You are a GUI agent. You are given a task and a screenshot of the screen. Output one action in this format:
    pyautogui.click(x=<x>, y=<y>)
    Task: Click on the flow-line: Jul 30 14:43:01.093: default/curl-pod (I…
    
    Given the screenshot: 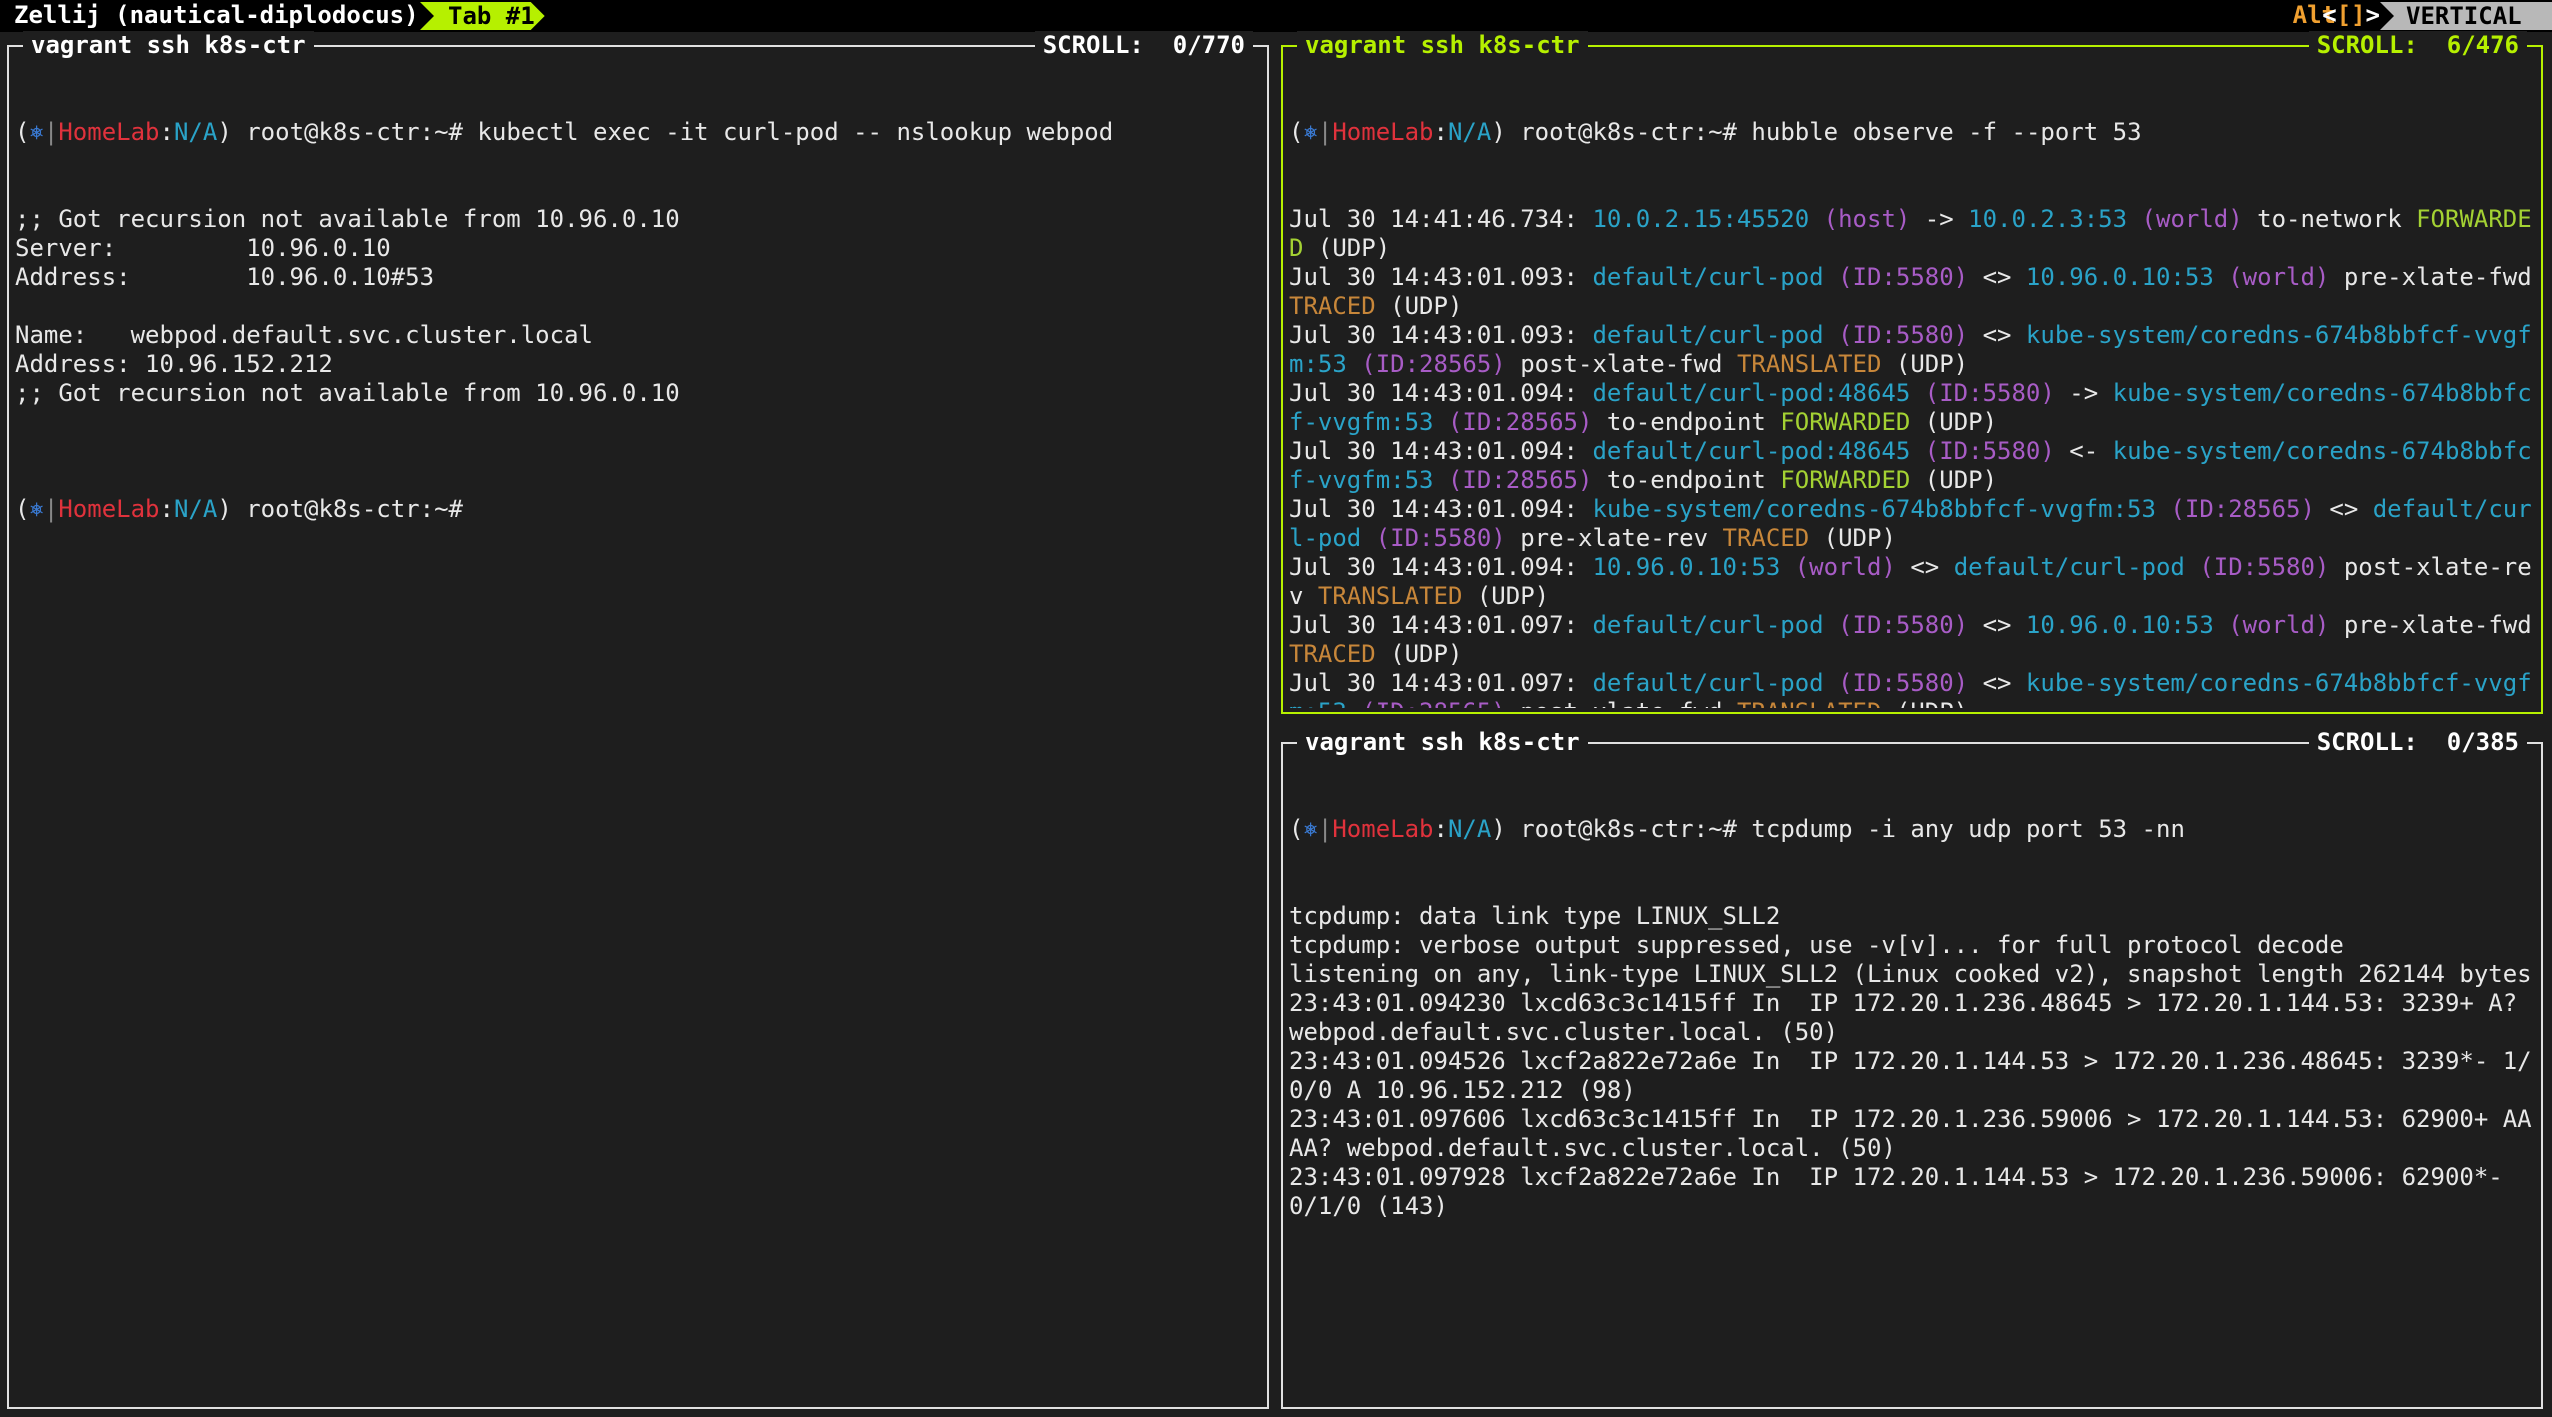 What is the action you would take?
    pyautogui.click(x=1913, y=292)
    